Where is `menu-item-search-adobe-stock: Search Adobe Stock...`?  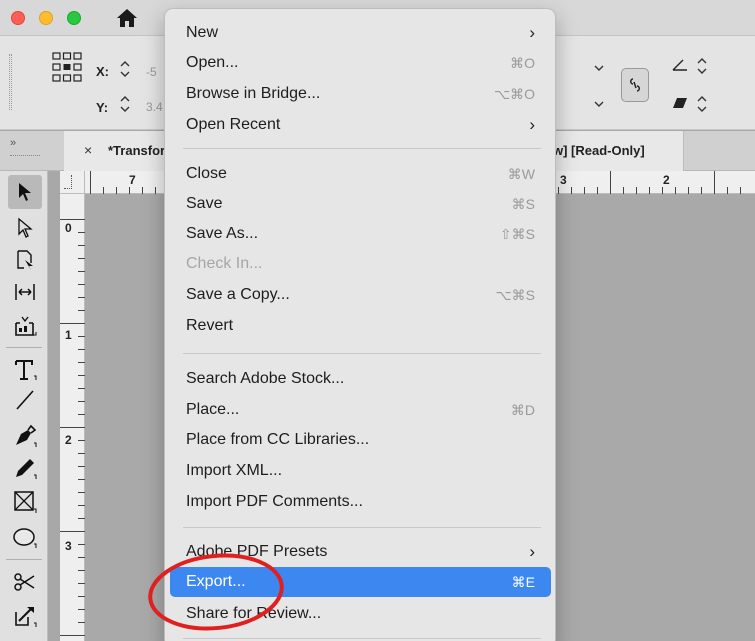
menu-item-search-adobe-stock: Search Adobe Stock... is located at coordinates (360, 379).